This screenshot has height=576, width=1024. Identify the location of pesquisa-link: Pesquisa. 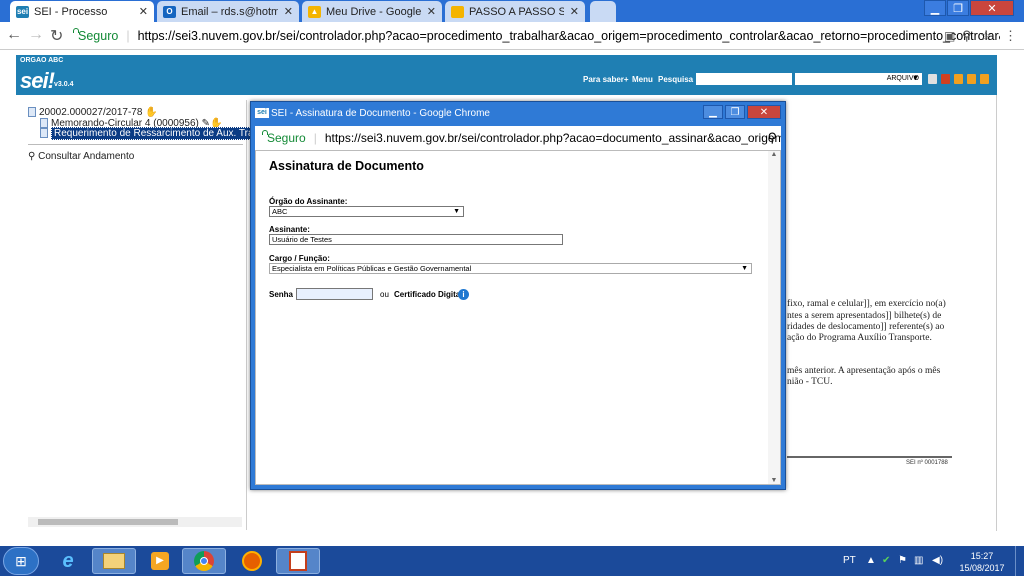
(675, 79).